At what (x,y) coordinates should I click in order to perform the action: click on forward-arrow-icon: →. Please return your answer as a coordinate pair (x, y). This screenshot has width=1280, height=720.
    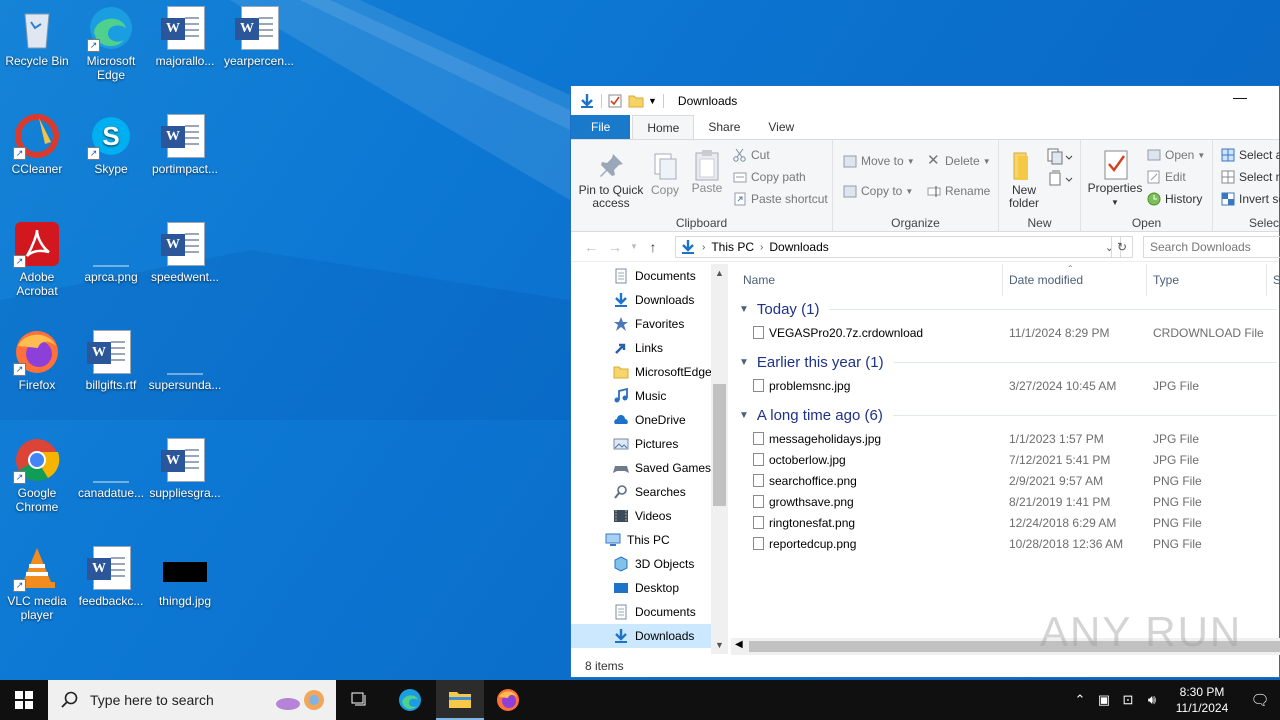
    Looking at the image, I should click on (615, 247).